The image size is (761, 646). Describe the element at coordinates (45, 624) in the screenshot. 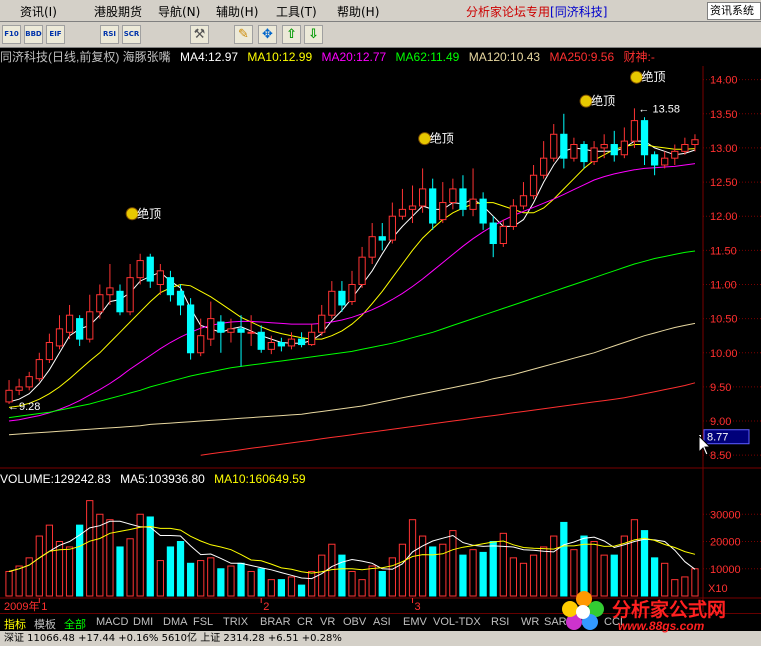

I see `tab-template: 模板` at that location.